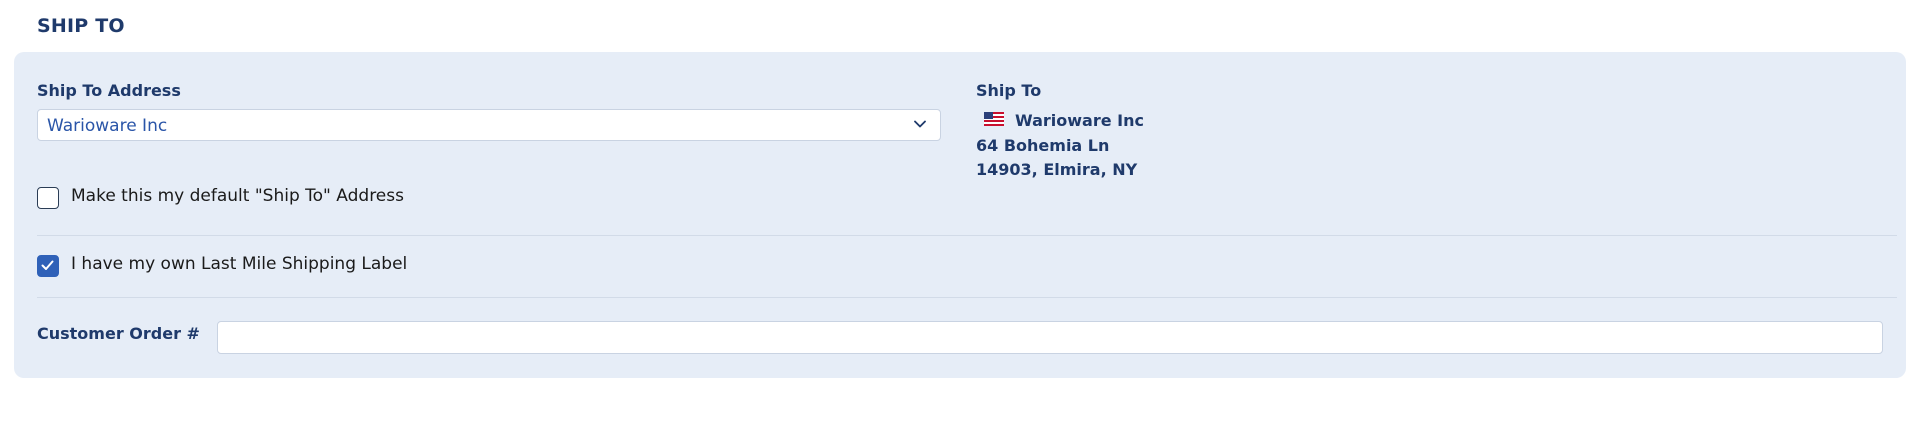  What do you see at coordinates (107, 126) in the screenshot?
I see `ship-to-address-selected-value: Warioware Inc` at bounding box center [107, 126].